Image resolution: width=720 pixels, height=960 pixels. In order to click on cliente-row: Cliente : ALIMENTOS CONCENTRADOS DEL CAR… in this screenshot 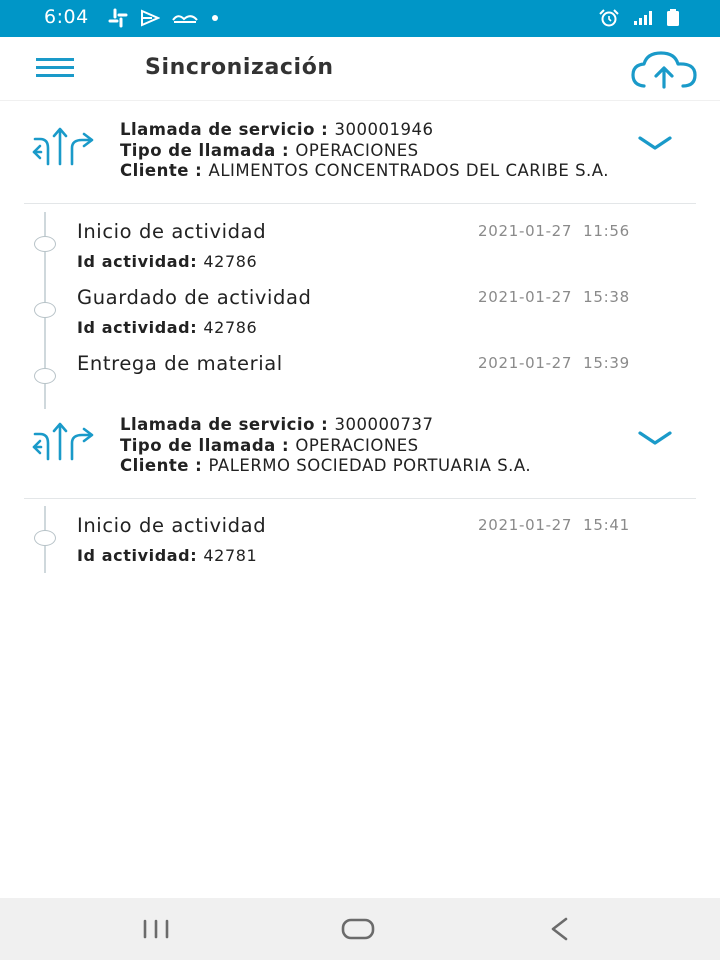, I will do `click(365, 171)`.